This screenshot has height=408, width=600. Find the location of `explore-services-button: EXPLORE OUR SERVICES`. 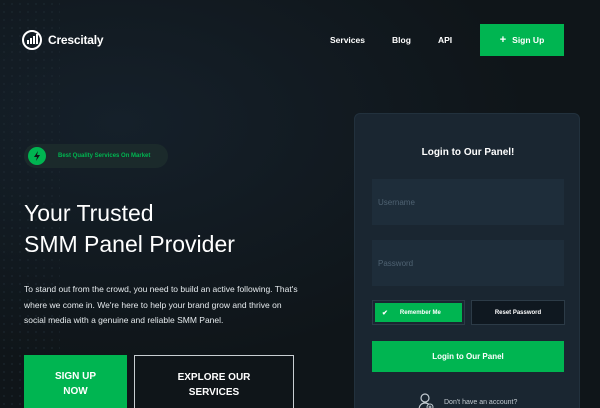

explore-services-button: EXPLORE OUR SERVICES is located at coordinates (214, 381).